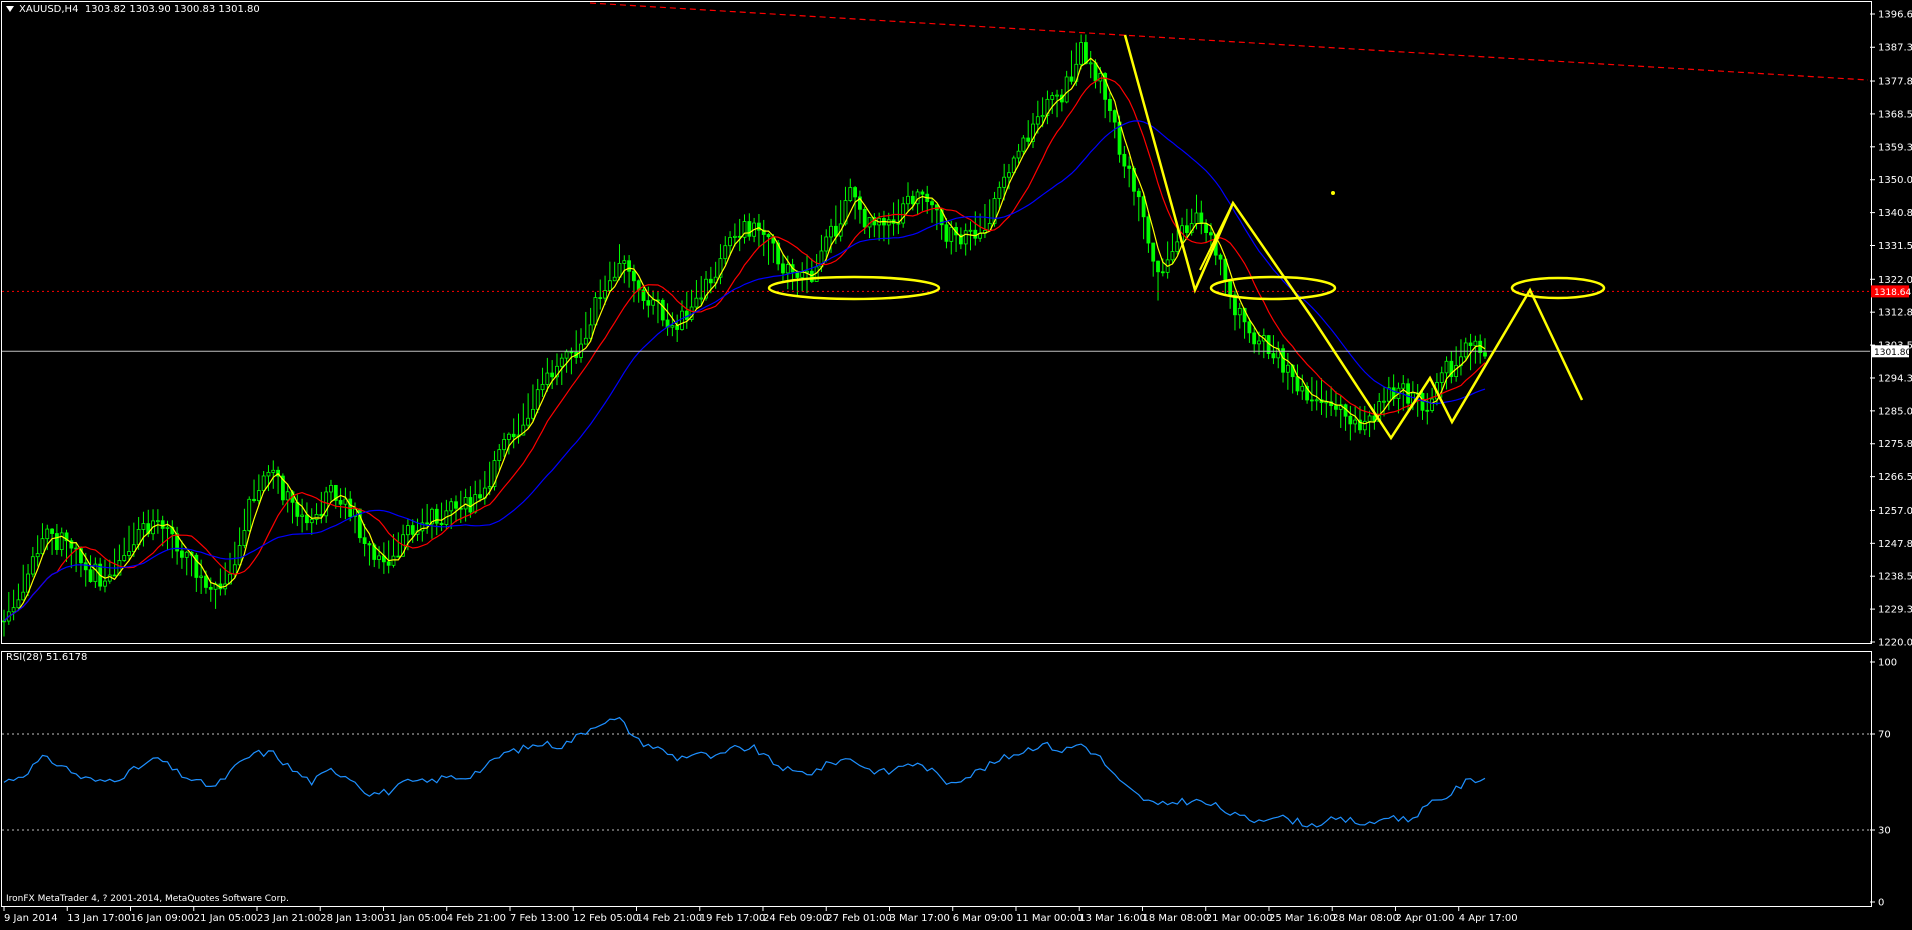  What do you see at coordinates (225, 918) in the screenshot?
I see `time-tick-label: 21 Jan 05:00` at bounding box center [225, 918].